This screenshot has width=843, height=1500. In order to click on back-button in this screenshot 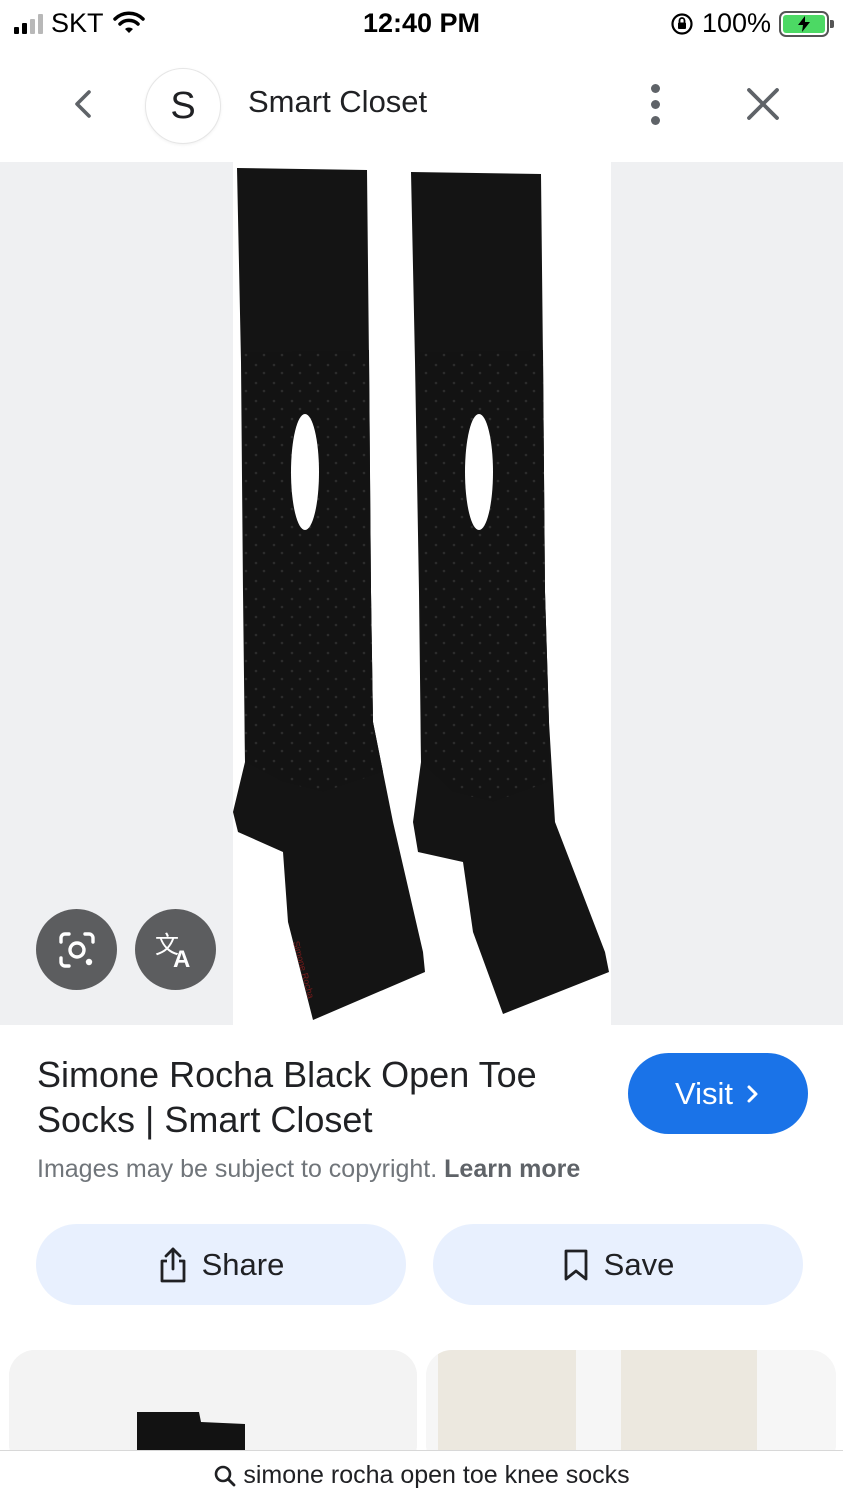, I will do `click(82, 104)`.